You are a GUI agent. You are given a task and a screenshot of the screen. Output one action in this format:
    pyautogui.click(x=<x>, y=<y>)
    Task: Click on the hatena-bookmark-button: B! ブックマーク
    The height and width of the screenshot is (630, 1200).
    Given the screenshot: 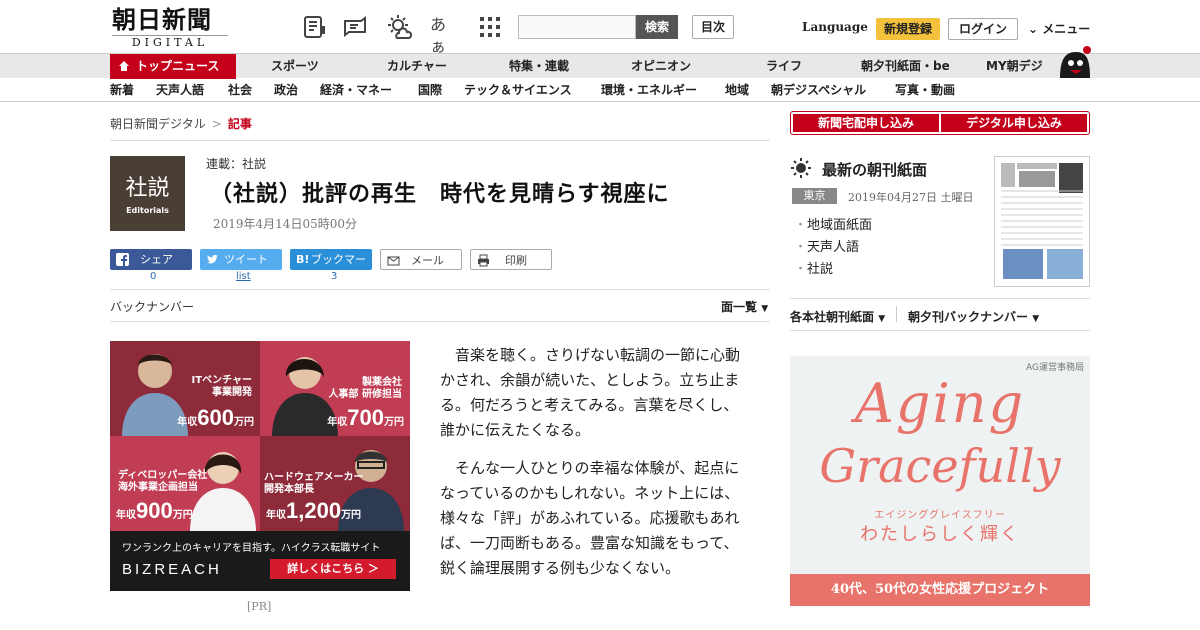 What is the action you would take?
    pyautogui.click(x=331, y=268)
    